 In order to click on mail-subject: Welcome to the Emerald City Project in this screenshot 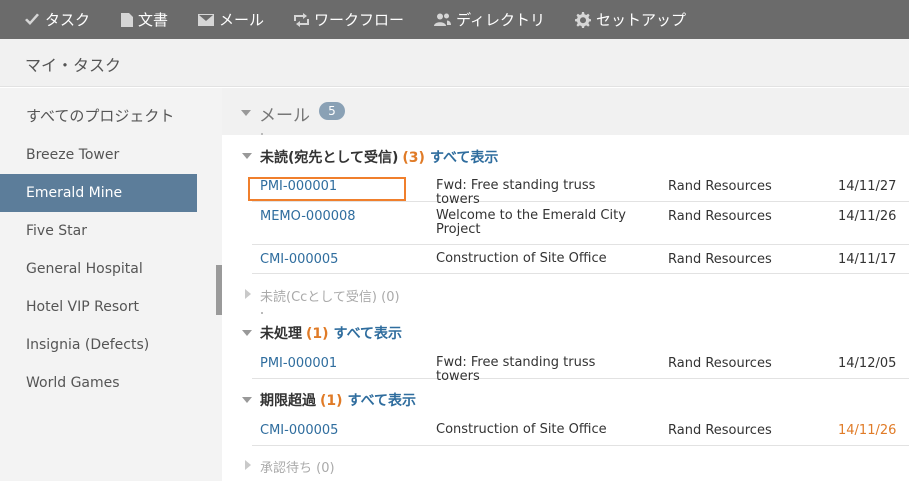, I will do `click(531, 223)`.